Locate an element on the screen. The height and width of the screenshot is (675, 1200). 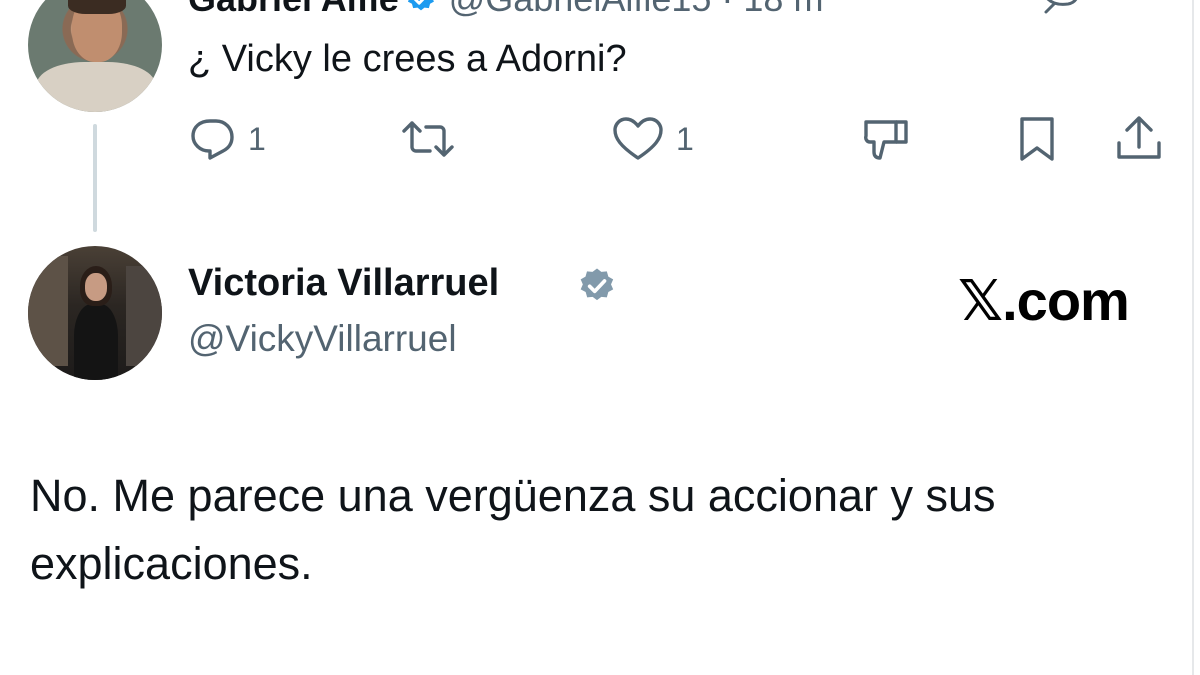
share-icon is located at coordinates (1139, 139).